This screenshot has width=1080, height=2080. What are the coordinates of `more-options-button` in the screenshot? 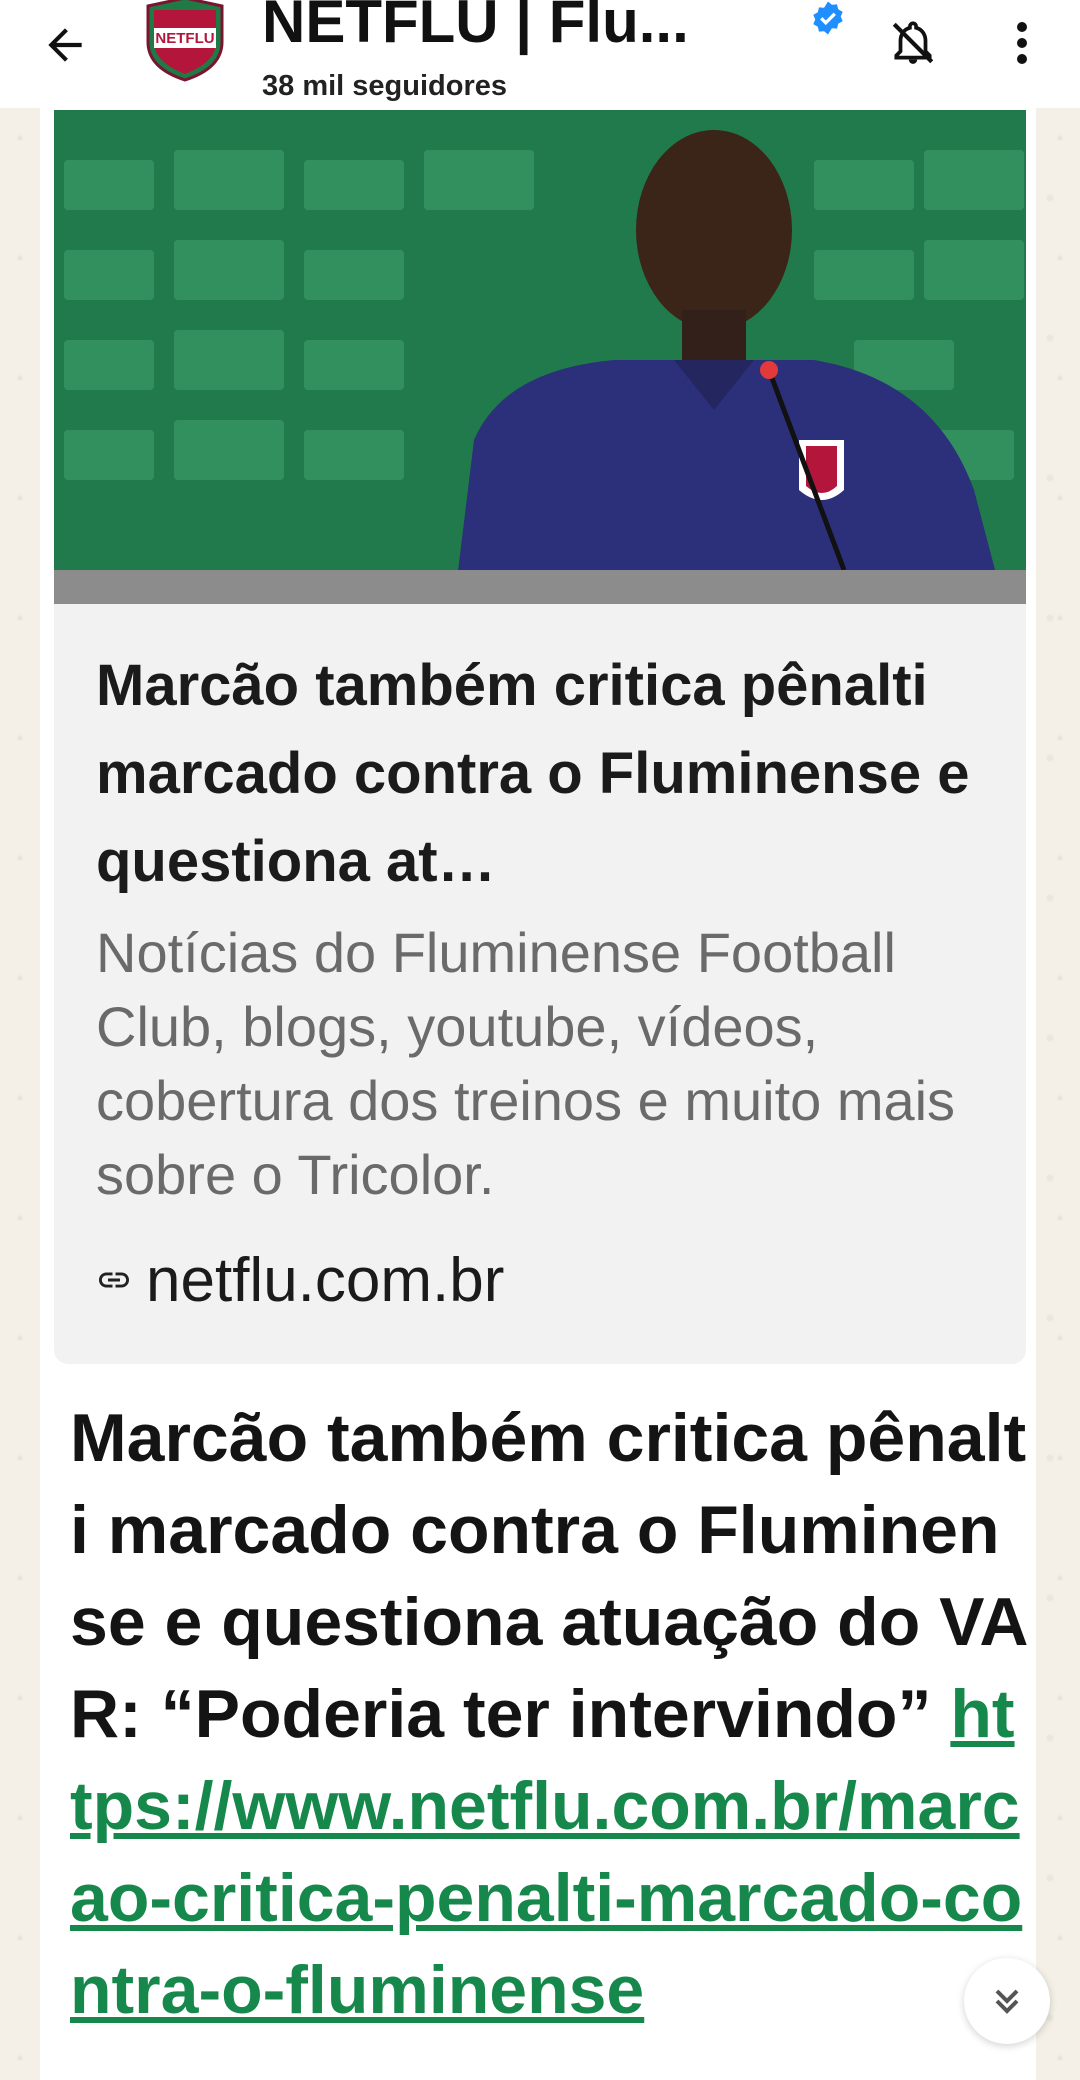 It's located at (1022, 43).